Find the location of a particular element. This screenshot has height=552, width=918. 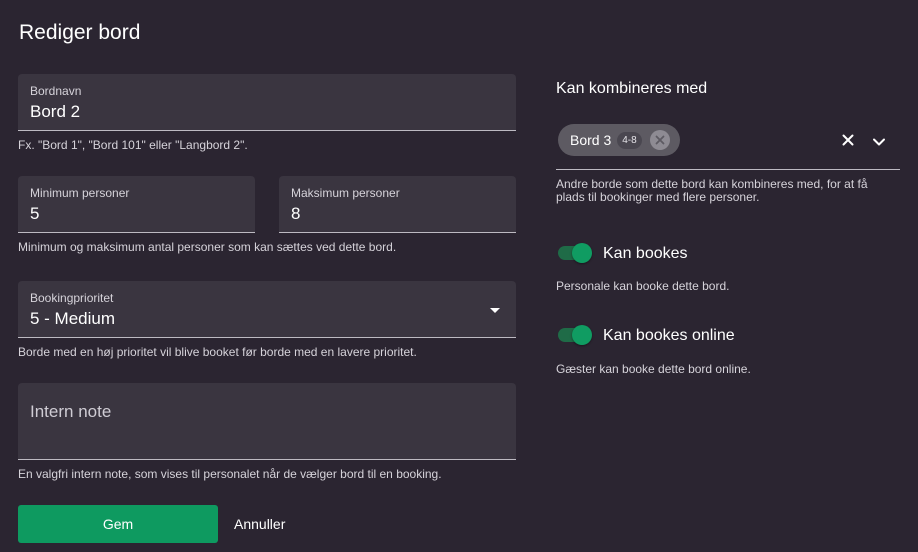

save-button: Gem is located at coordinates (118, 524).